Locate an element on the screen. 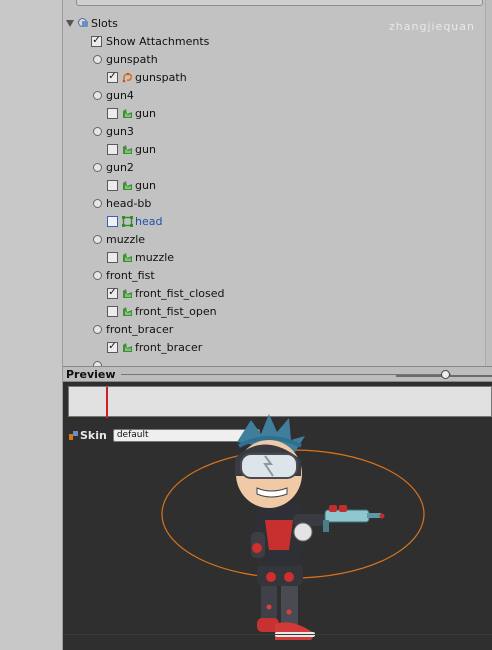 Image resolution: width=492 pixels, height=650 pixels. preview-header: Preview is located at coordinates (277, 374).